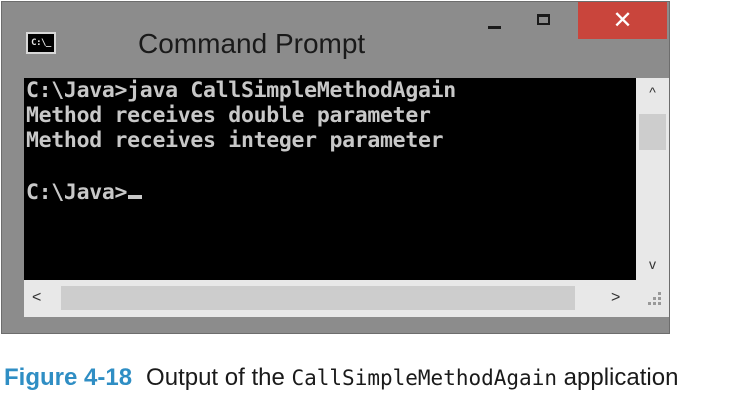 This screenshot has width=745, height=412. I want to click on caption-code: CallSimpleMethodAgain, so click(424, 378).